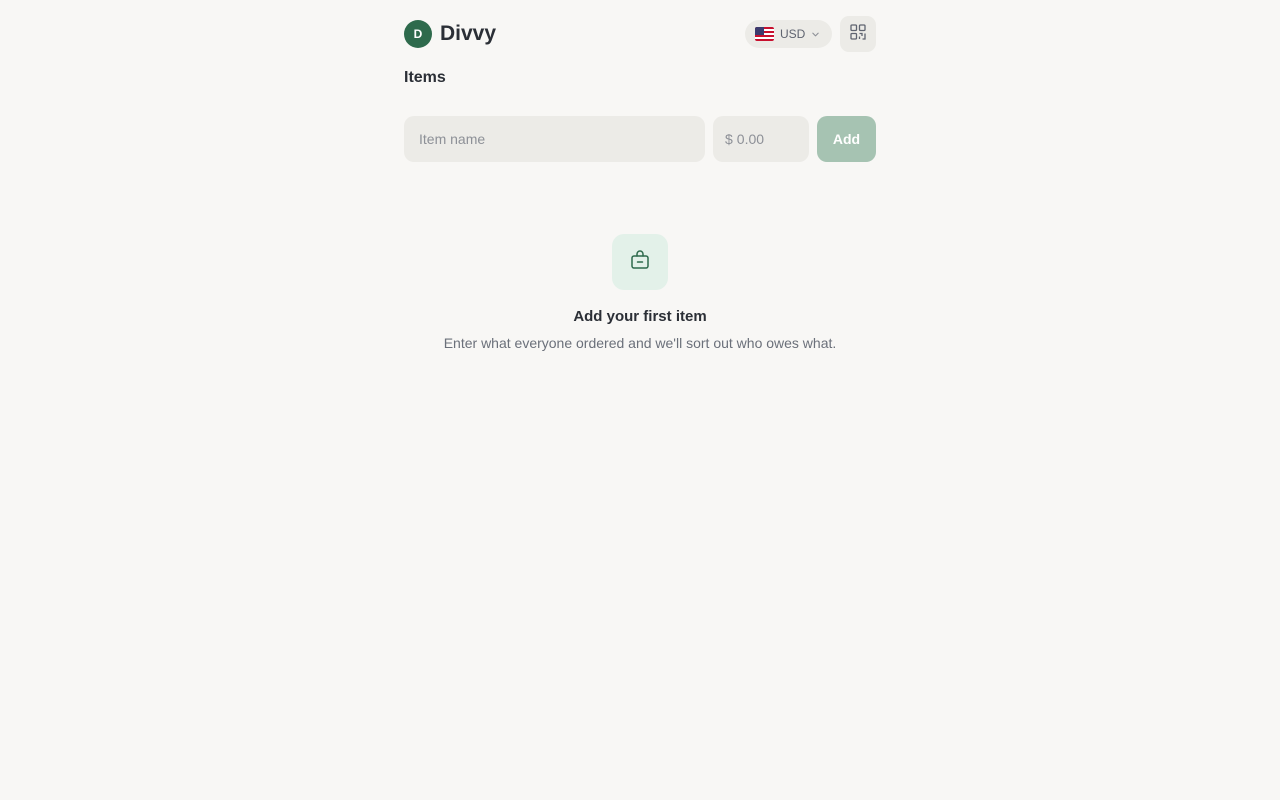 This screenshot has height=800, width=1280. I want to click on currency-symbol: $, so click(729, 139).